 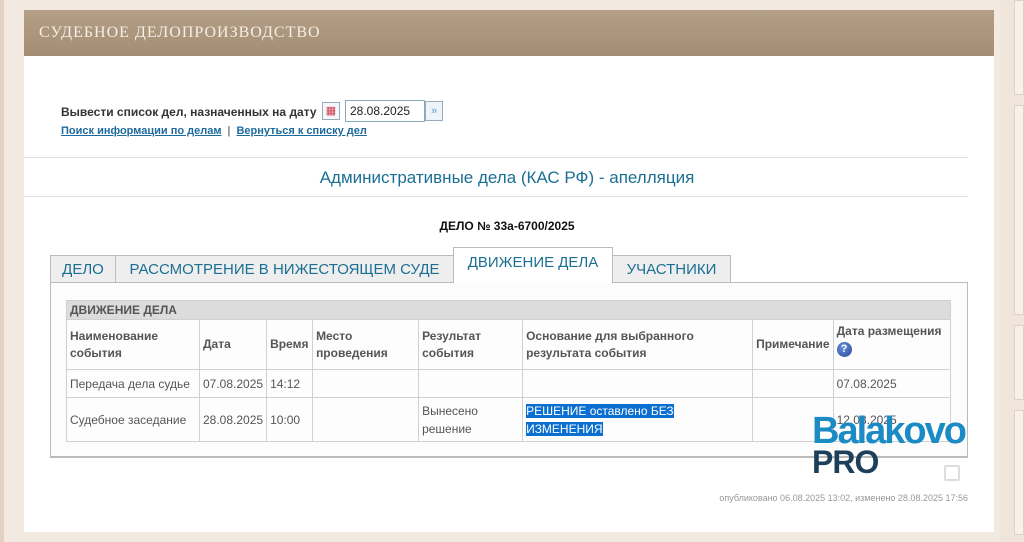 What do you see at coordinates (507, 226) in the screenshot?
I see `case-number: ДЕЛО № 33а-6700/2025` at bounding box center [507, 226].